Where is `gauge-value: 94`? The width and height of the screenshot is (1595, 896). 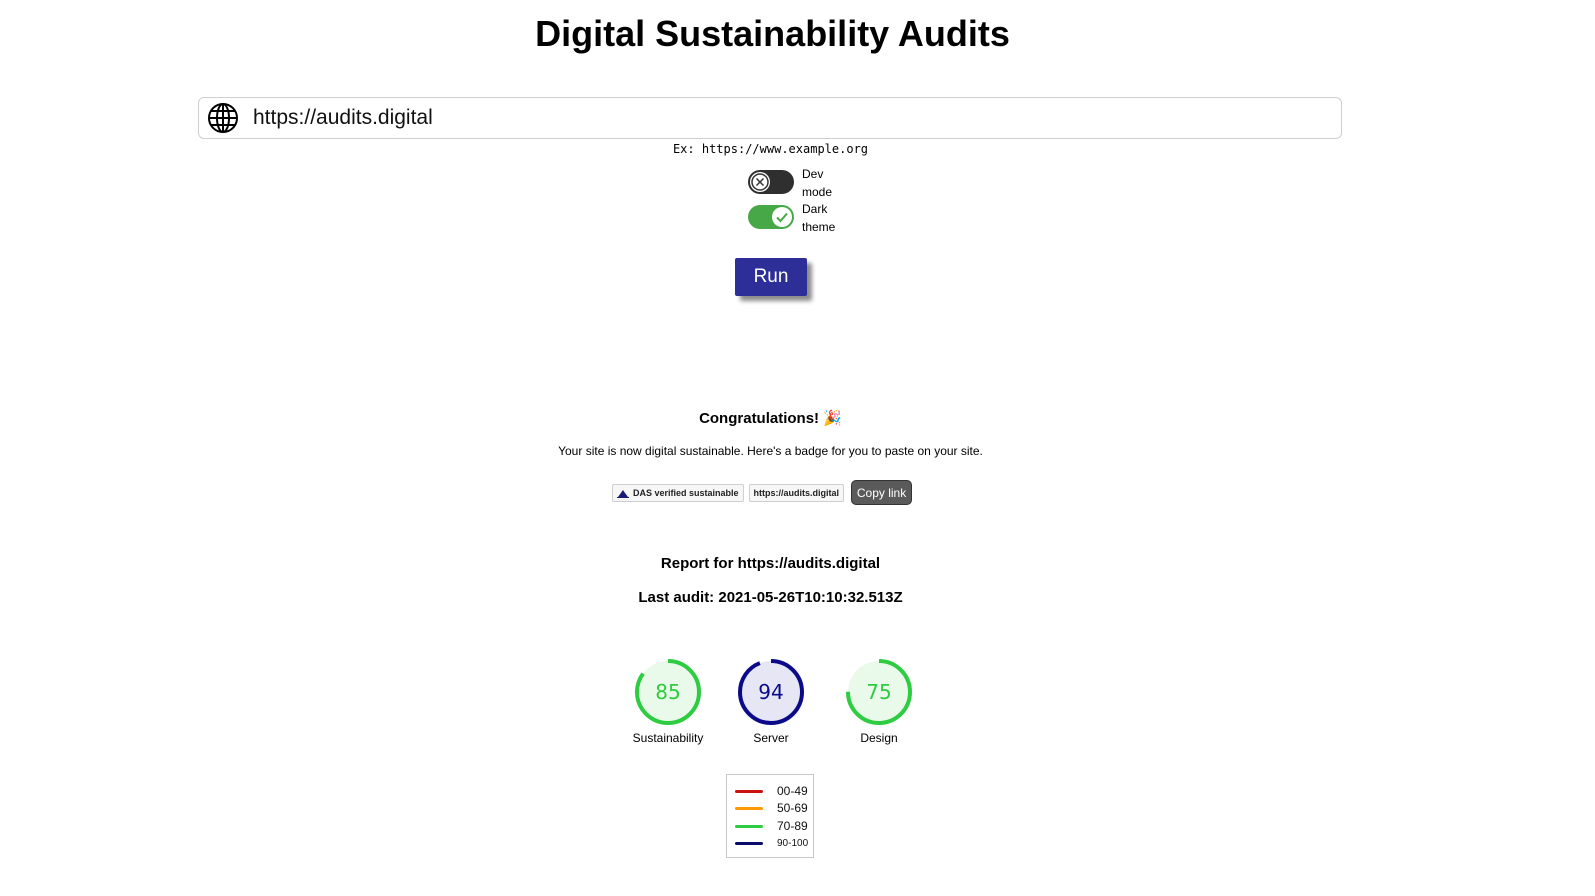
gauge-value: 94 is located at coordinates (770, 692).